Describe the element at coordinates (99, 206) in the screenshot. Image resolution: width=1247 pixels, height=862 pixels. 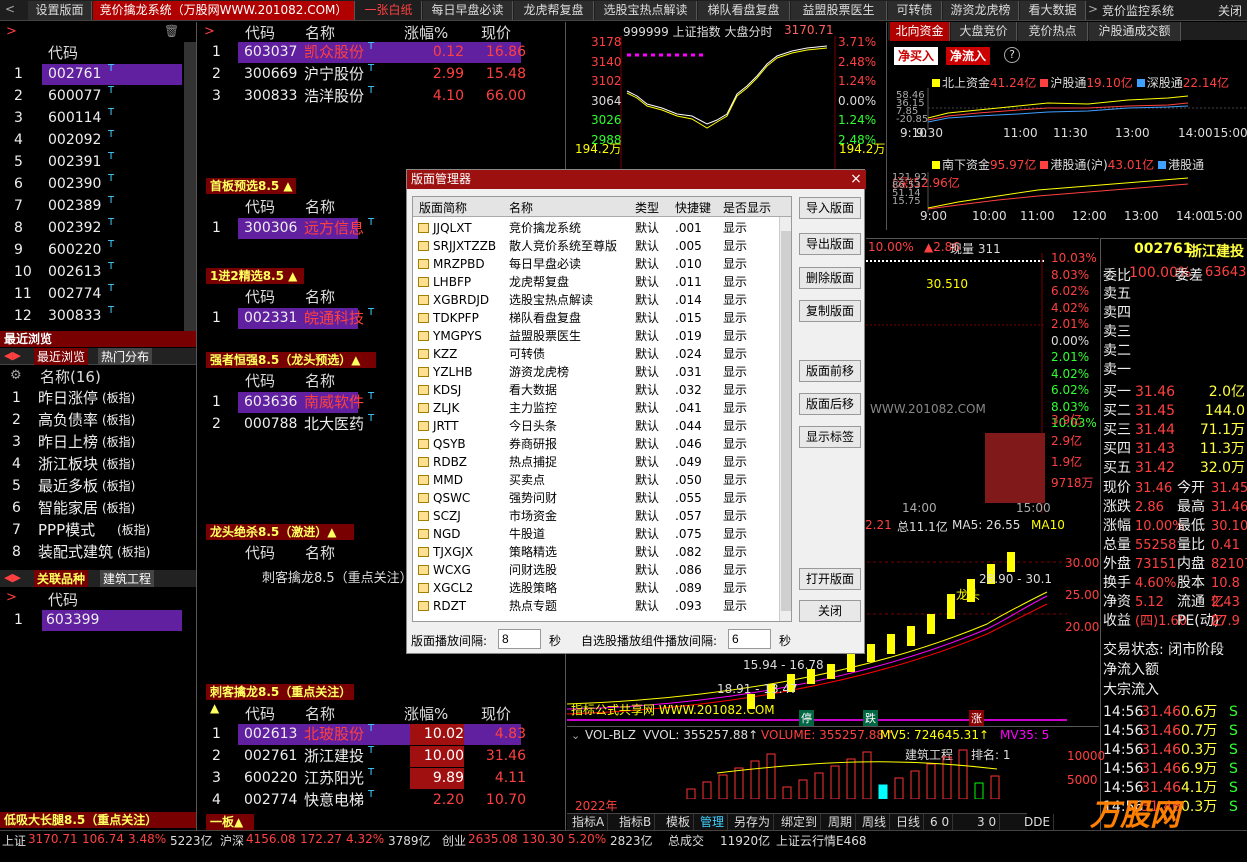
I see `code-row: 7 002389 T` at that location.